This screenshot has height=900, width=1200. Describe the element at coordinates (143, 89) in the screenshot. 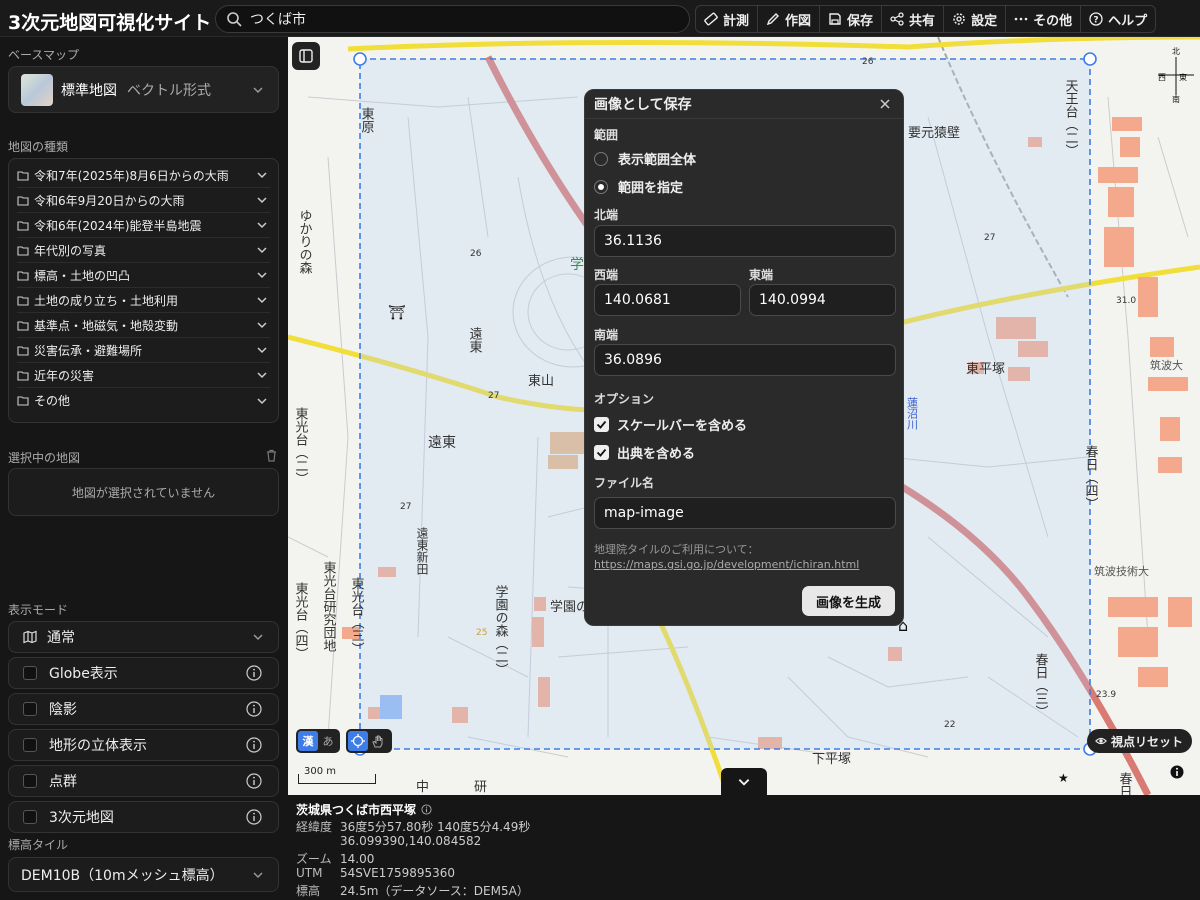

I see `basemap-select: 標準地図 ベクトル形式` at that location.